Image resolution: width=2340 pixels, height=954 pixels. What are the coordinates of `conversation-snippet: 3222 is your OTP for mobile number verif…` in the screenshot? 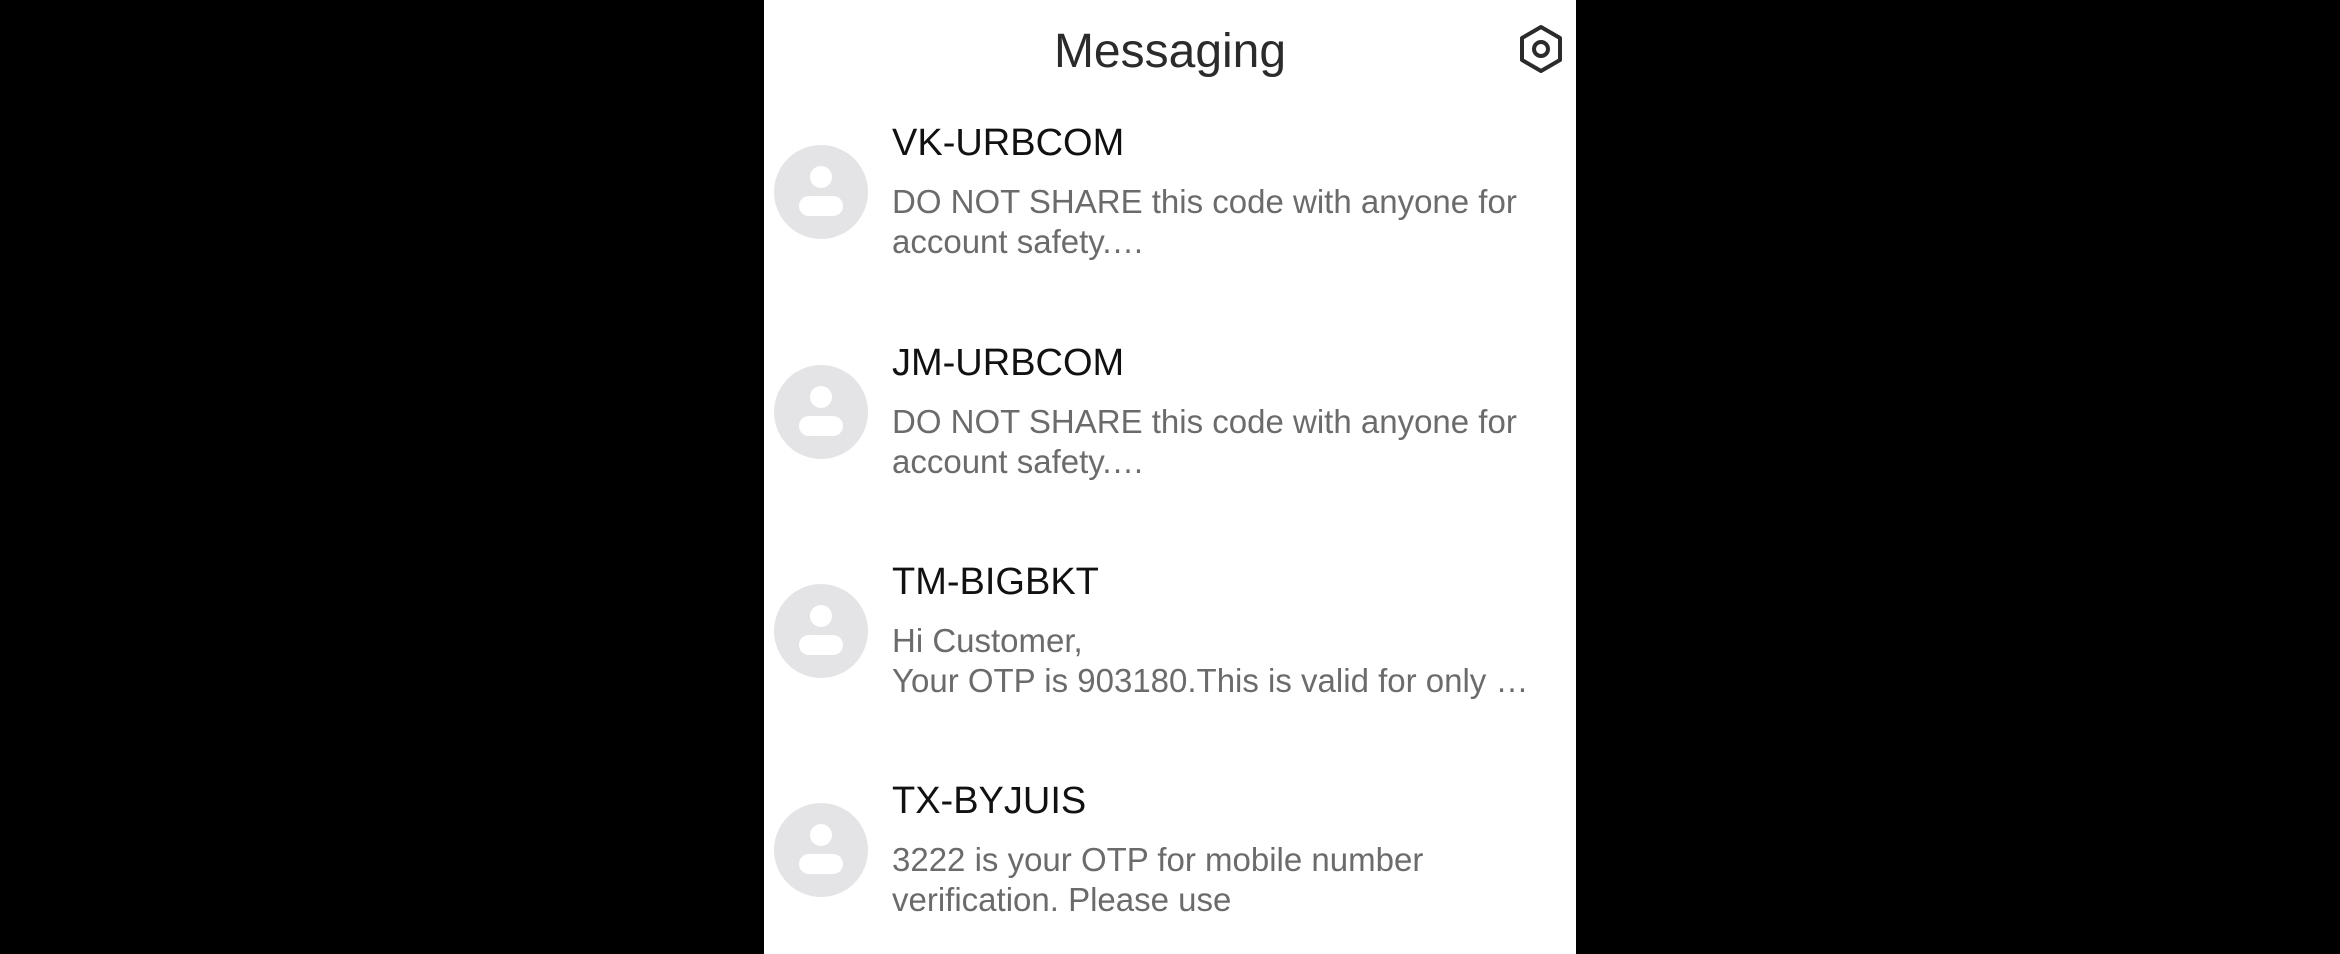 It's located at (1158, 879).